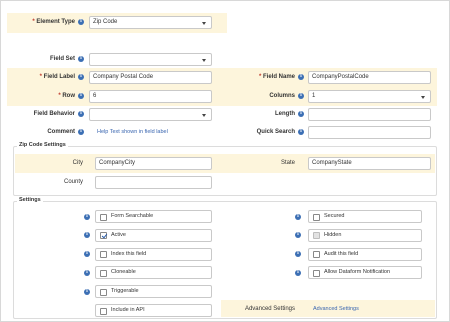 The image size is (450, 322). Describe the element at coordinates (150, 22) in the screenshot. I see `element-type-select: Zip Code` at that location.